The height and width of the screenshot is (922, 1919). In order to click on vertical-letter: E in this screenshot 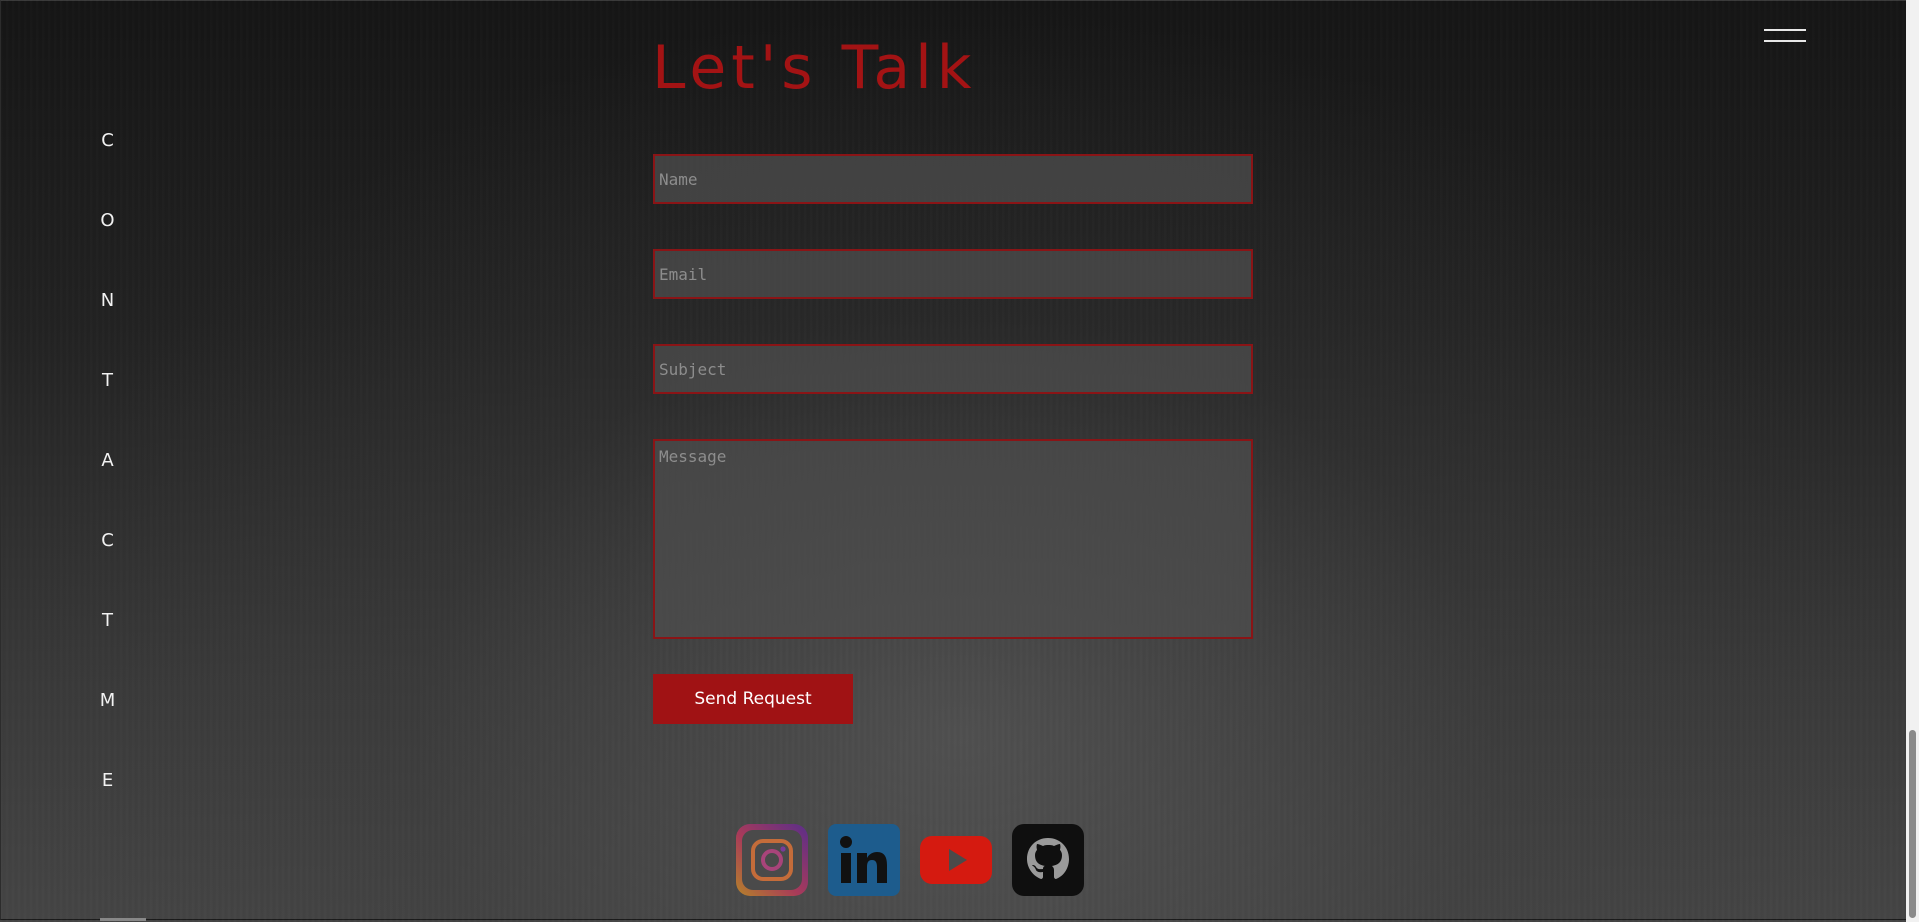, I will do `click(108, 780)`.